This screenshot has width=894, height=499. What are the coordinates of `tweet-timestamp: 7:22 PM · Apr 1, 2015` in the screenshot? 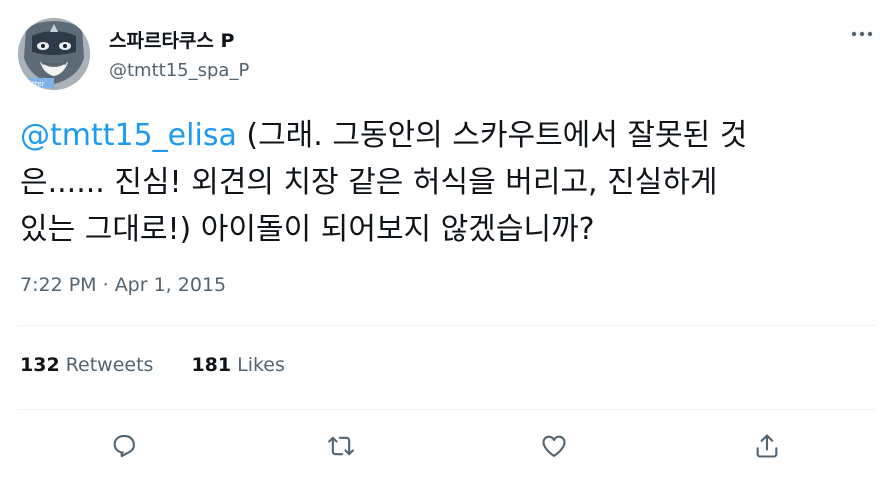 It's located at (123, 285).